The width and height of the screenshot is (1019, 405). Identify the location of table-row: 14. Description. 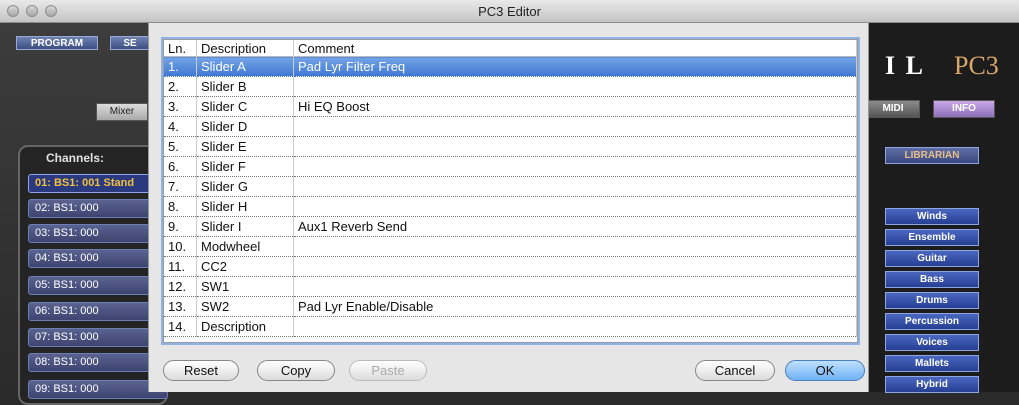
(510, 326).